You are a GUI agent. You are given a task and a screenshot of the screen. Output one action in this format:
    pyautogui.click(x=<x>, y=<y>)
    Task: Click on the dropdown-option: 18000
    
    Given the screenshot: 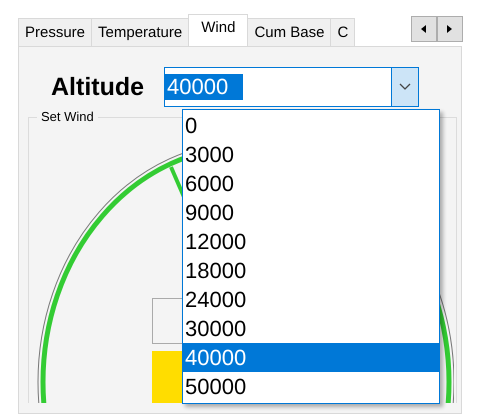 What is the action you would take?
    pyautogui.click(x=311, y=270)
    